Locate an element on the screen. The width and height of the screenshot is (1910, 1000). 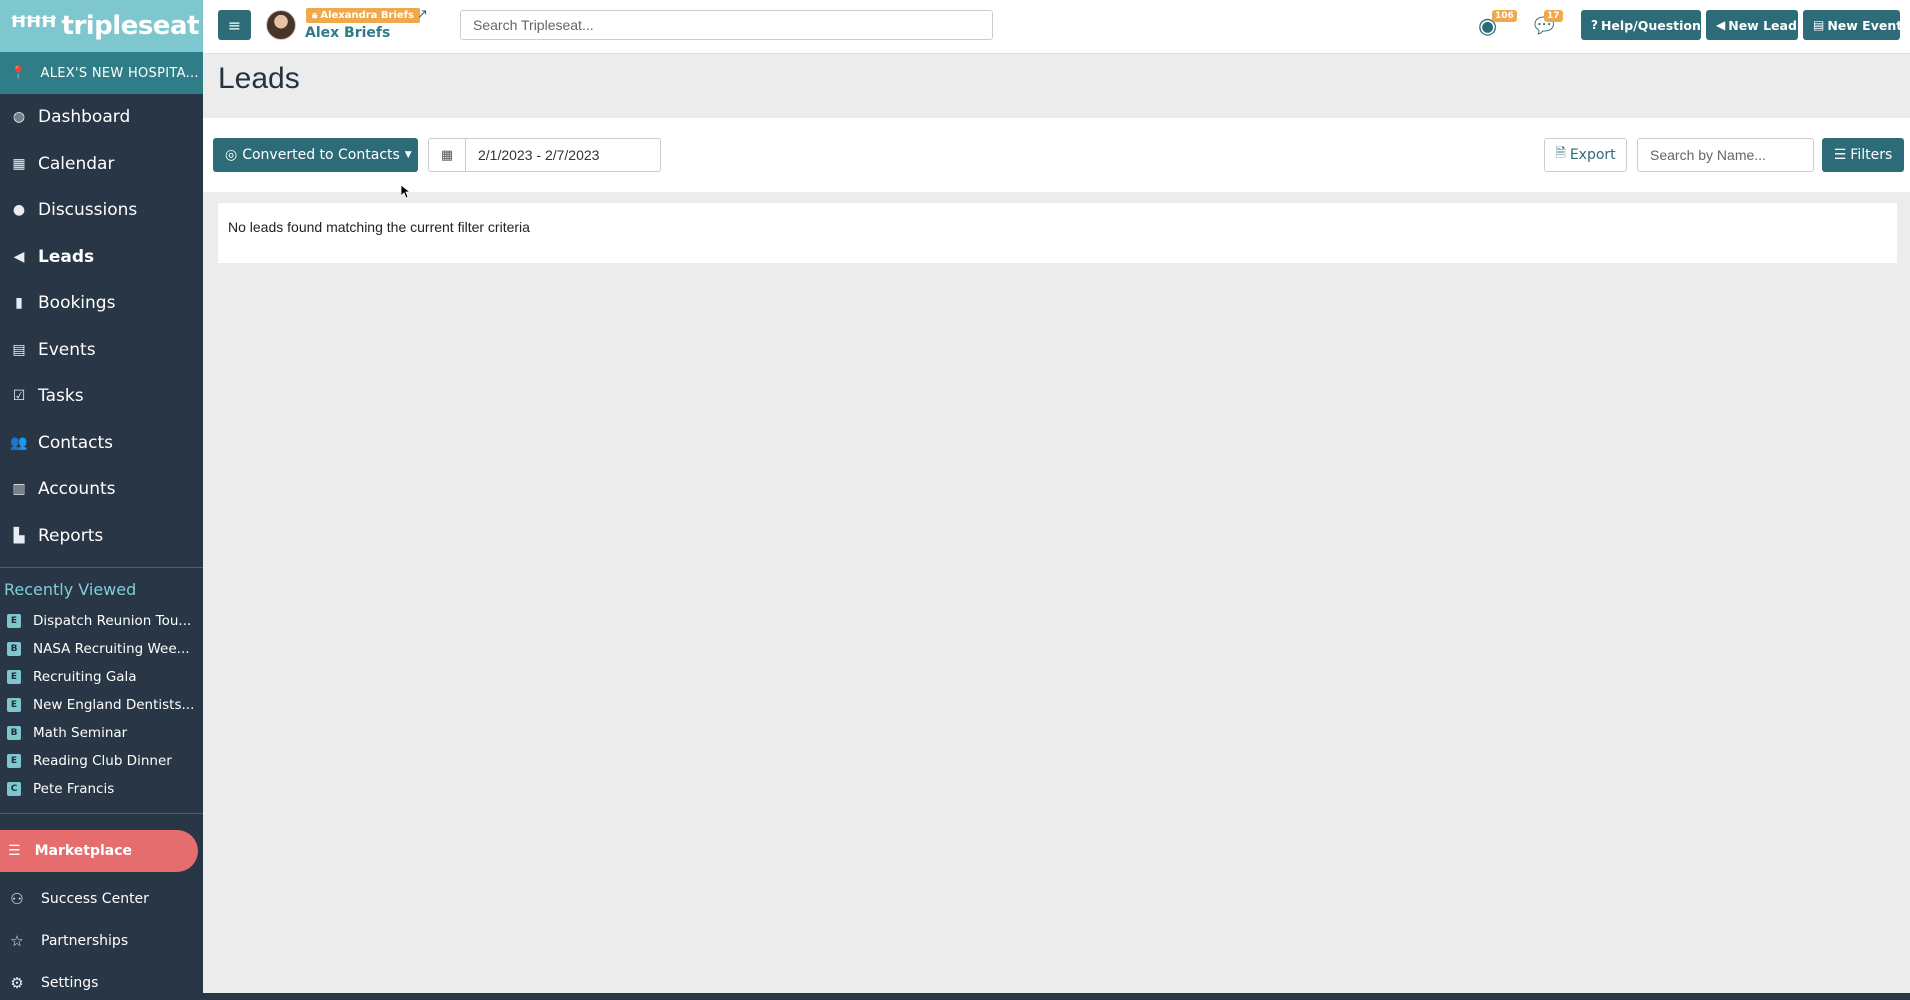
help-label: Help/Question is located at coordinates (1650, 25).